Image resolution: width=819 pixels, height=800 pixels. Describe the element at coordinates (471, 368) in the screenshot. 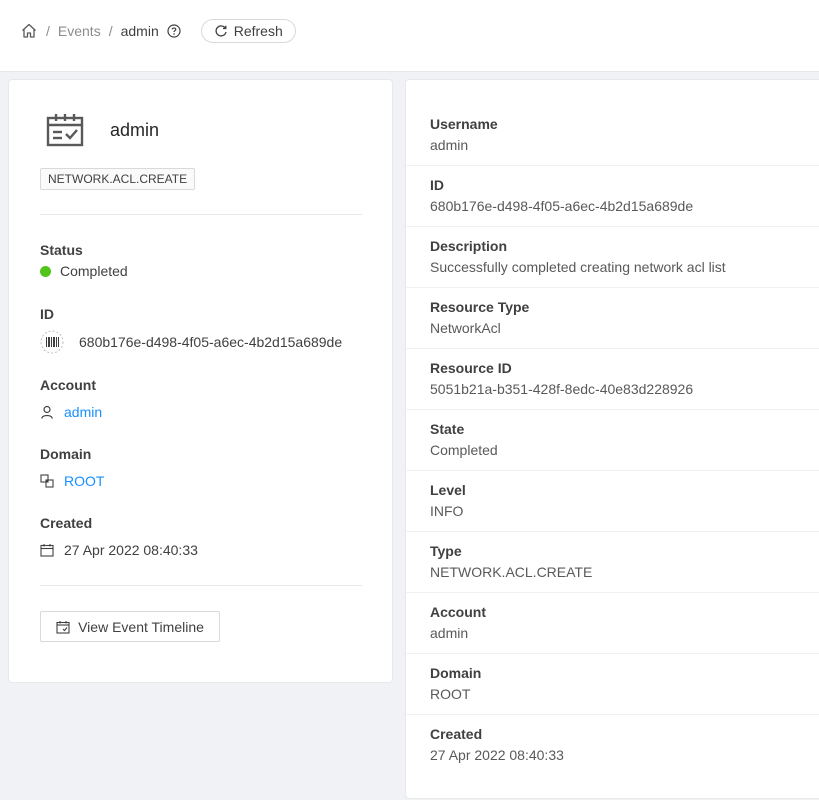

I see `detail-label: Resource ID` at that location.